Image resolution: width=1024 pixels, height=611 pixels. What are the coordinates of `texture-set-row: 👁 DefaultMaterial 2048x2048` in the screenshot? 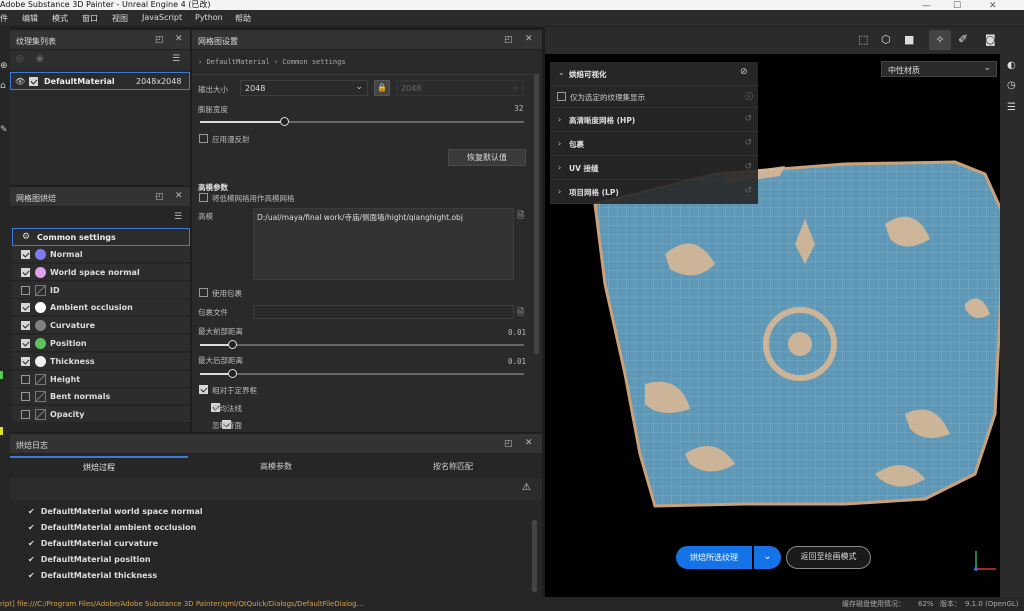 It's located at (100, 81).